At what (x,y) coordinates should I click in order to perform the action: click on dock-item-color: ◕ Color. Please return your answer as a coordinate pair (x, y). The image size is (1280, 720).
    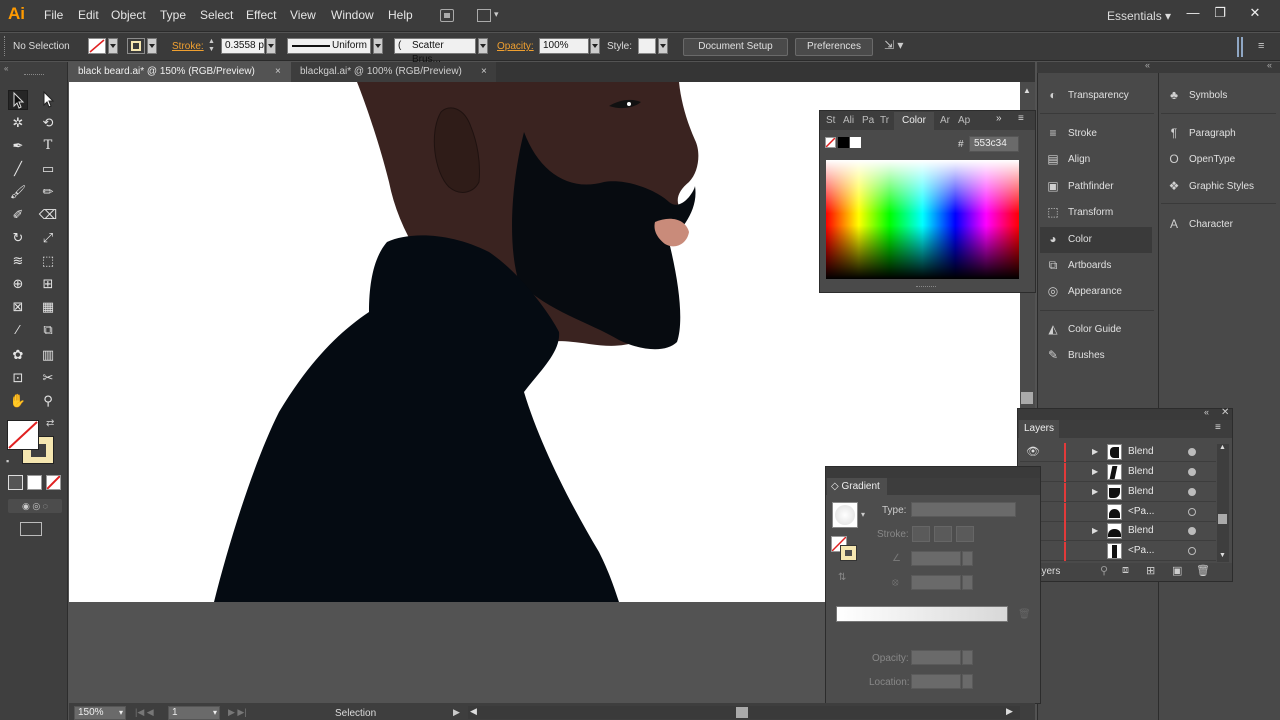
    Looking at the image, I should click on (1096, 240).